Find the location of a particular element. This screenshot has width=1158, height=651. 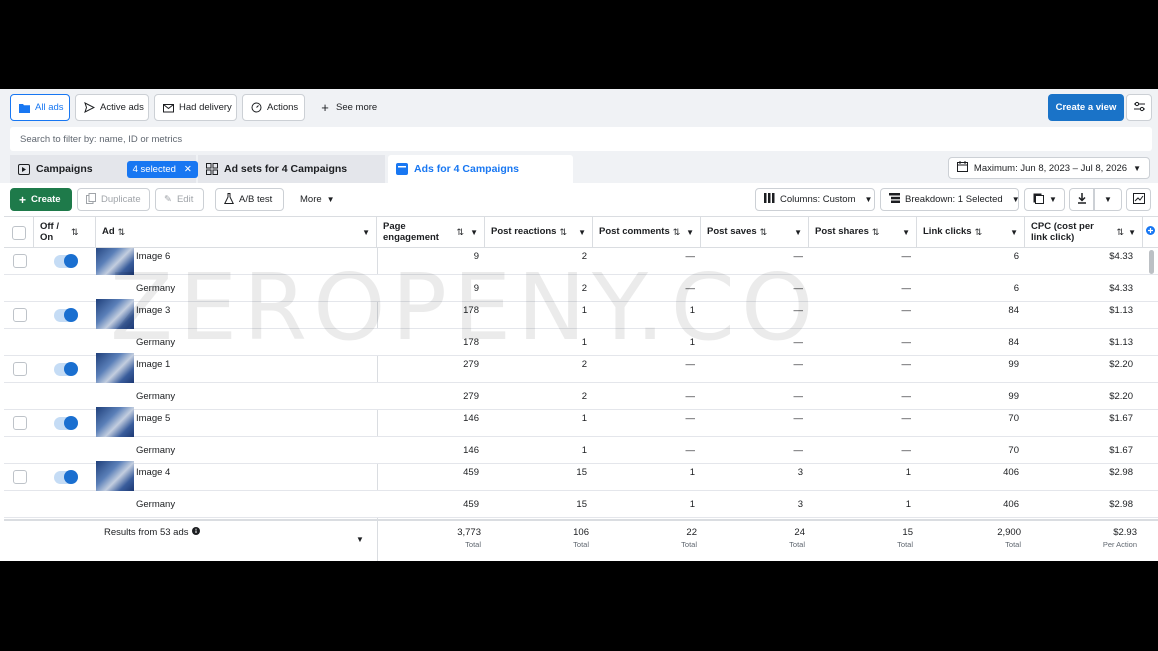

col-page-engagement: Page engagement ⇅ ▼ is located at coordinates (431, 232).